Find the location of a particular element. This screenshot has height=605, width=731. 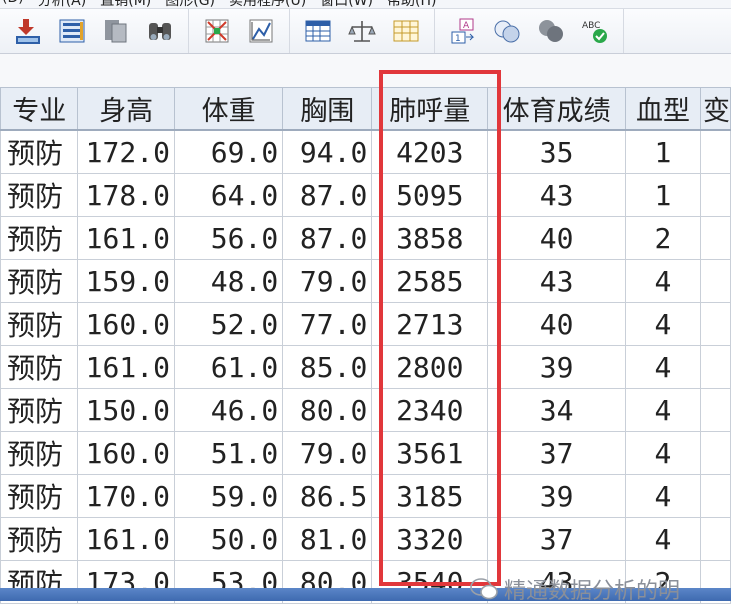

column-header: 肺呼量 is located at coordinates (430, 109).